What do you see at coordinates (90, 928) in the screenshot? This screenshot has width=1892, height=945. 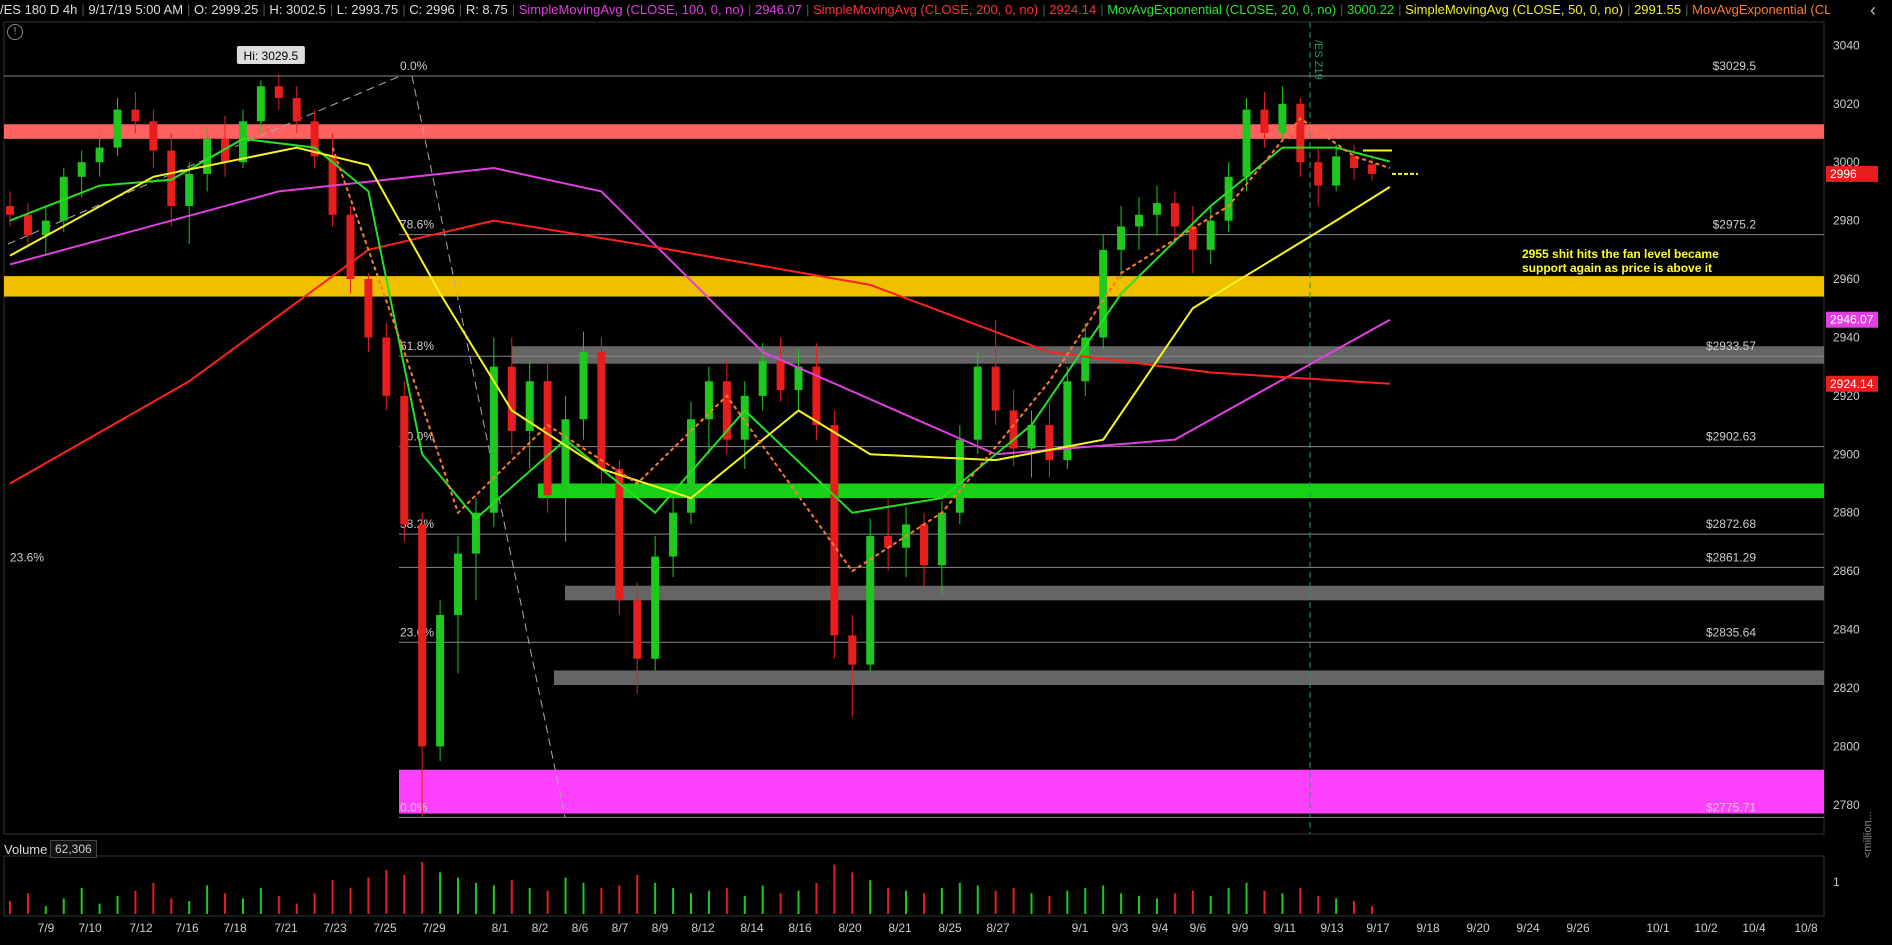 I see `x-tick-label-1: 7/10` at bounding box center [90, 928].